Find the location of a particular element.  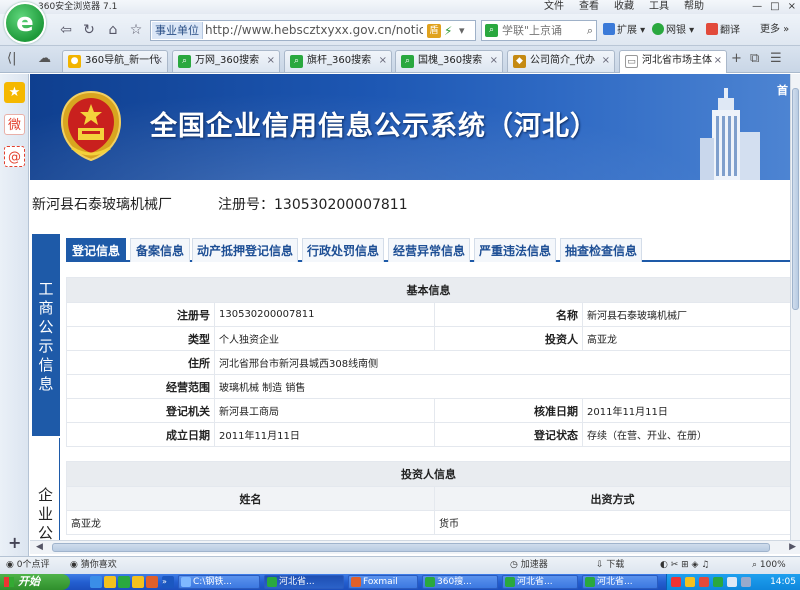

tab-registration-info: 登记信息 is located at coordinates (96, 250).